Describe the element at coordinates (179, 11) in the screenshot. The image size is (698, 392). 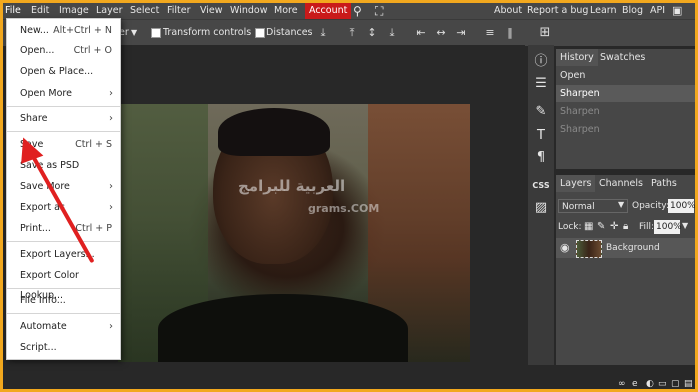
I see `menu-filter: Filter` at that location.